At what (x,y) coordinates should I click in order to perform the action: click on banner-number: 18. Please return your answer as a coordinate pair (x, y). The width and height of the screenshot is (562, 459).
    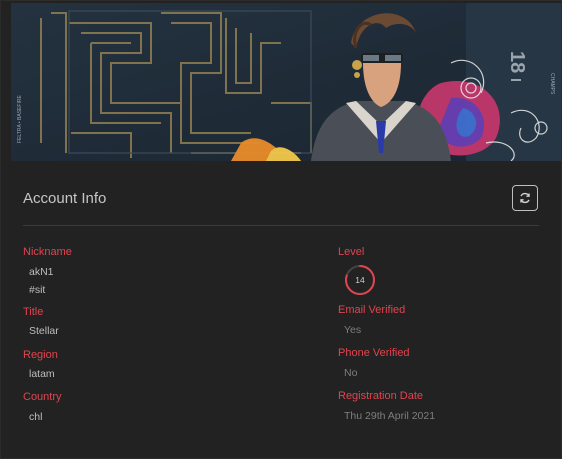
    Looking at the image, I should click on (517, 62).